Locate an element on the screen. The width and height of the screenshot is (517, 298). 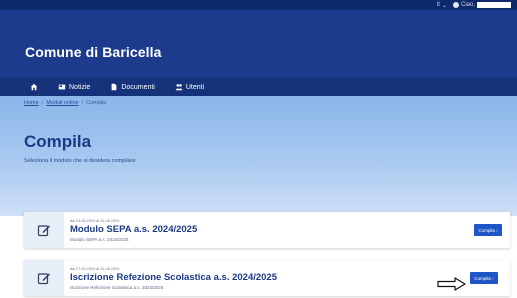
home-icon is located at coordinates (34, 87).